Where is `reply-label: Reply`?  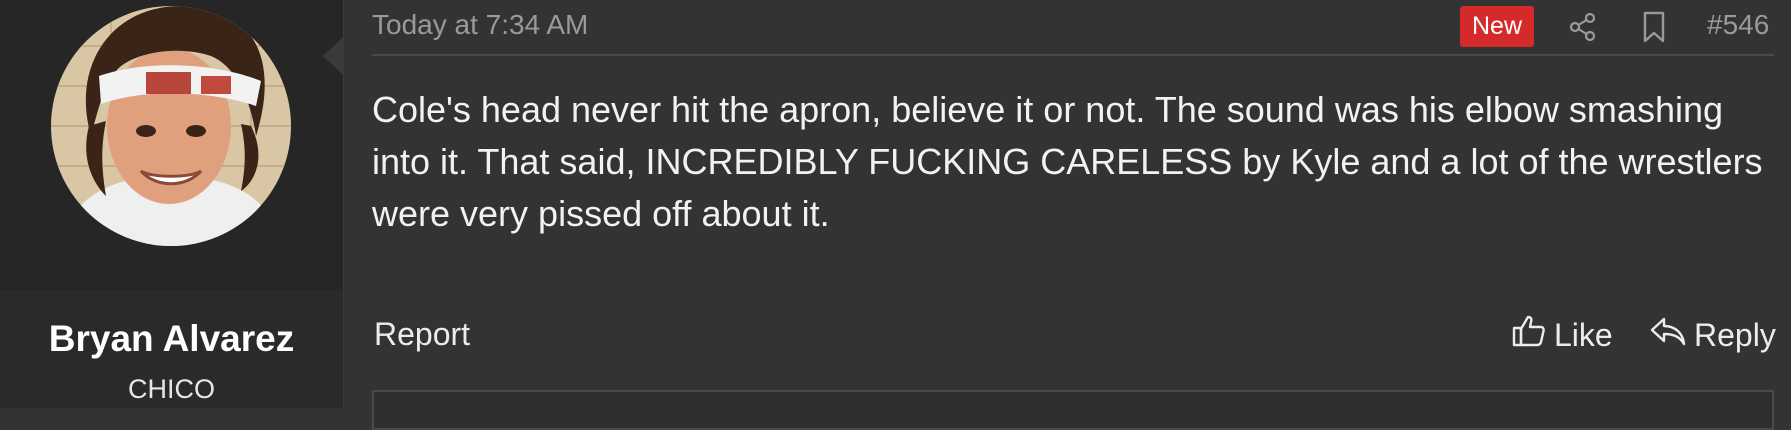 reply-label: Reply is located at coordinates (1735, 334).